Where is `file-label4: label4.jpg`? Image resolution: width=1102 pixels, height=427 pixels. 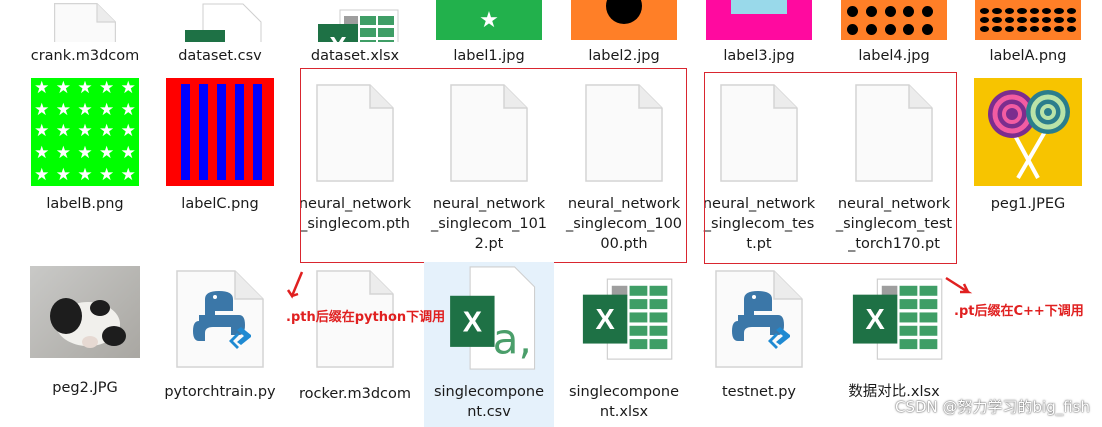
file-label4: label4.jpg is located at coordinates (894, 33).